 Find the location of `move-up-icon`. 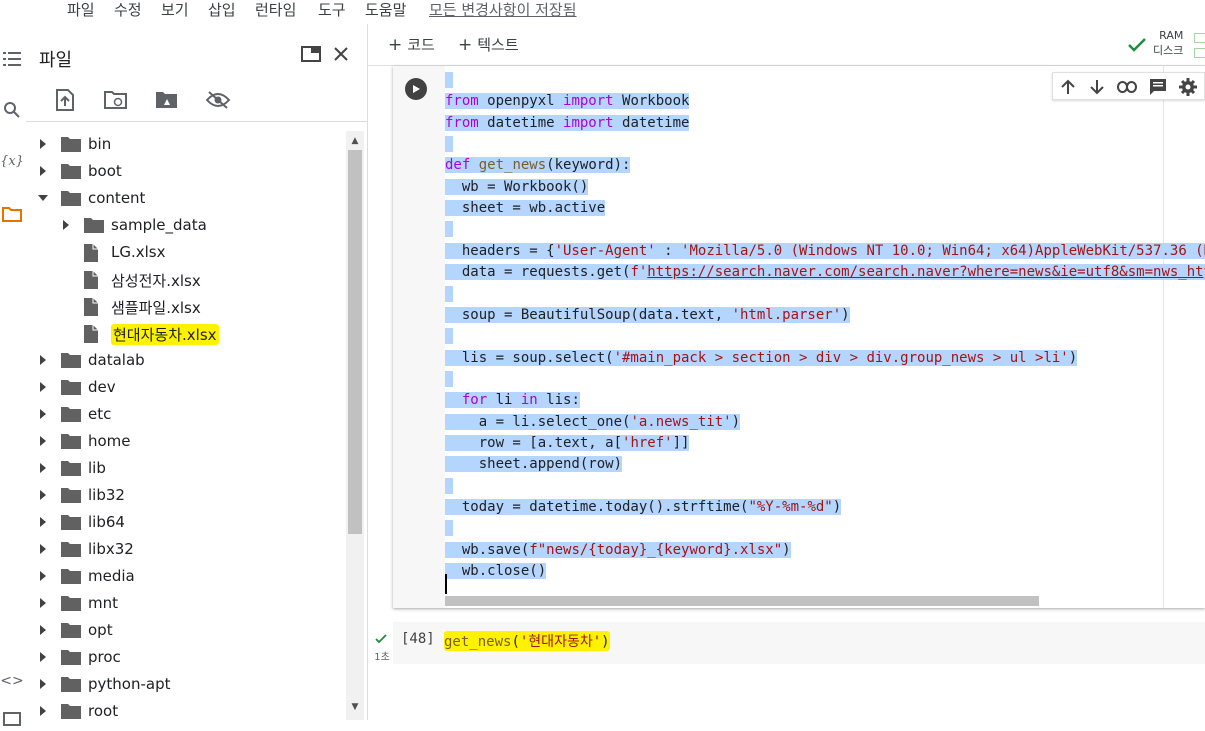

move-up-icon is located at coordinates (1068, 87).